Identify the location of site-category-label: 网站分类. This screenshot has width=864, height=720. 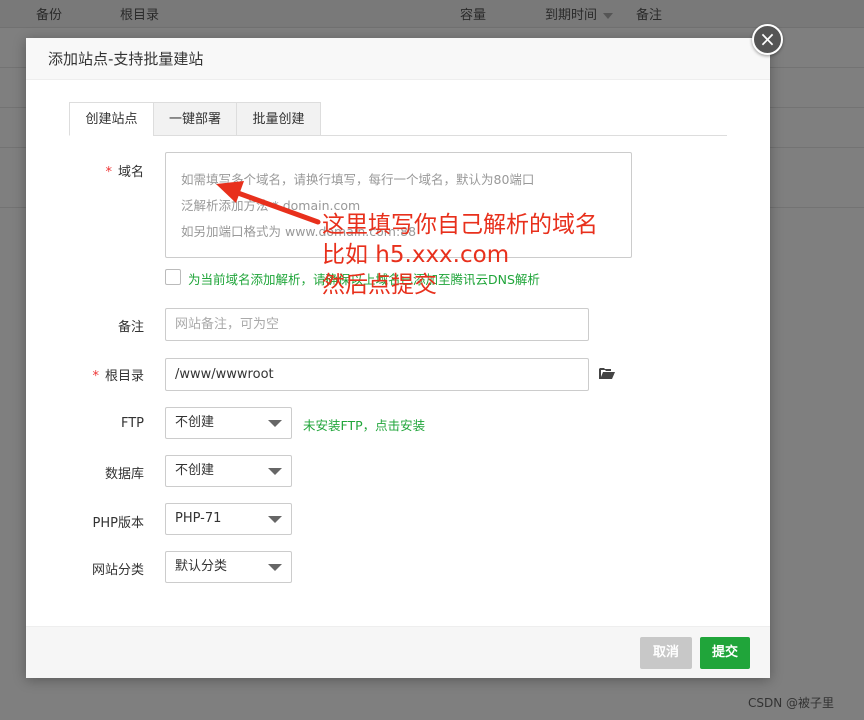
(117, 570).